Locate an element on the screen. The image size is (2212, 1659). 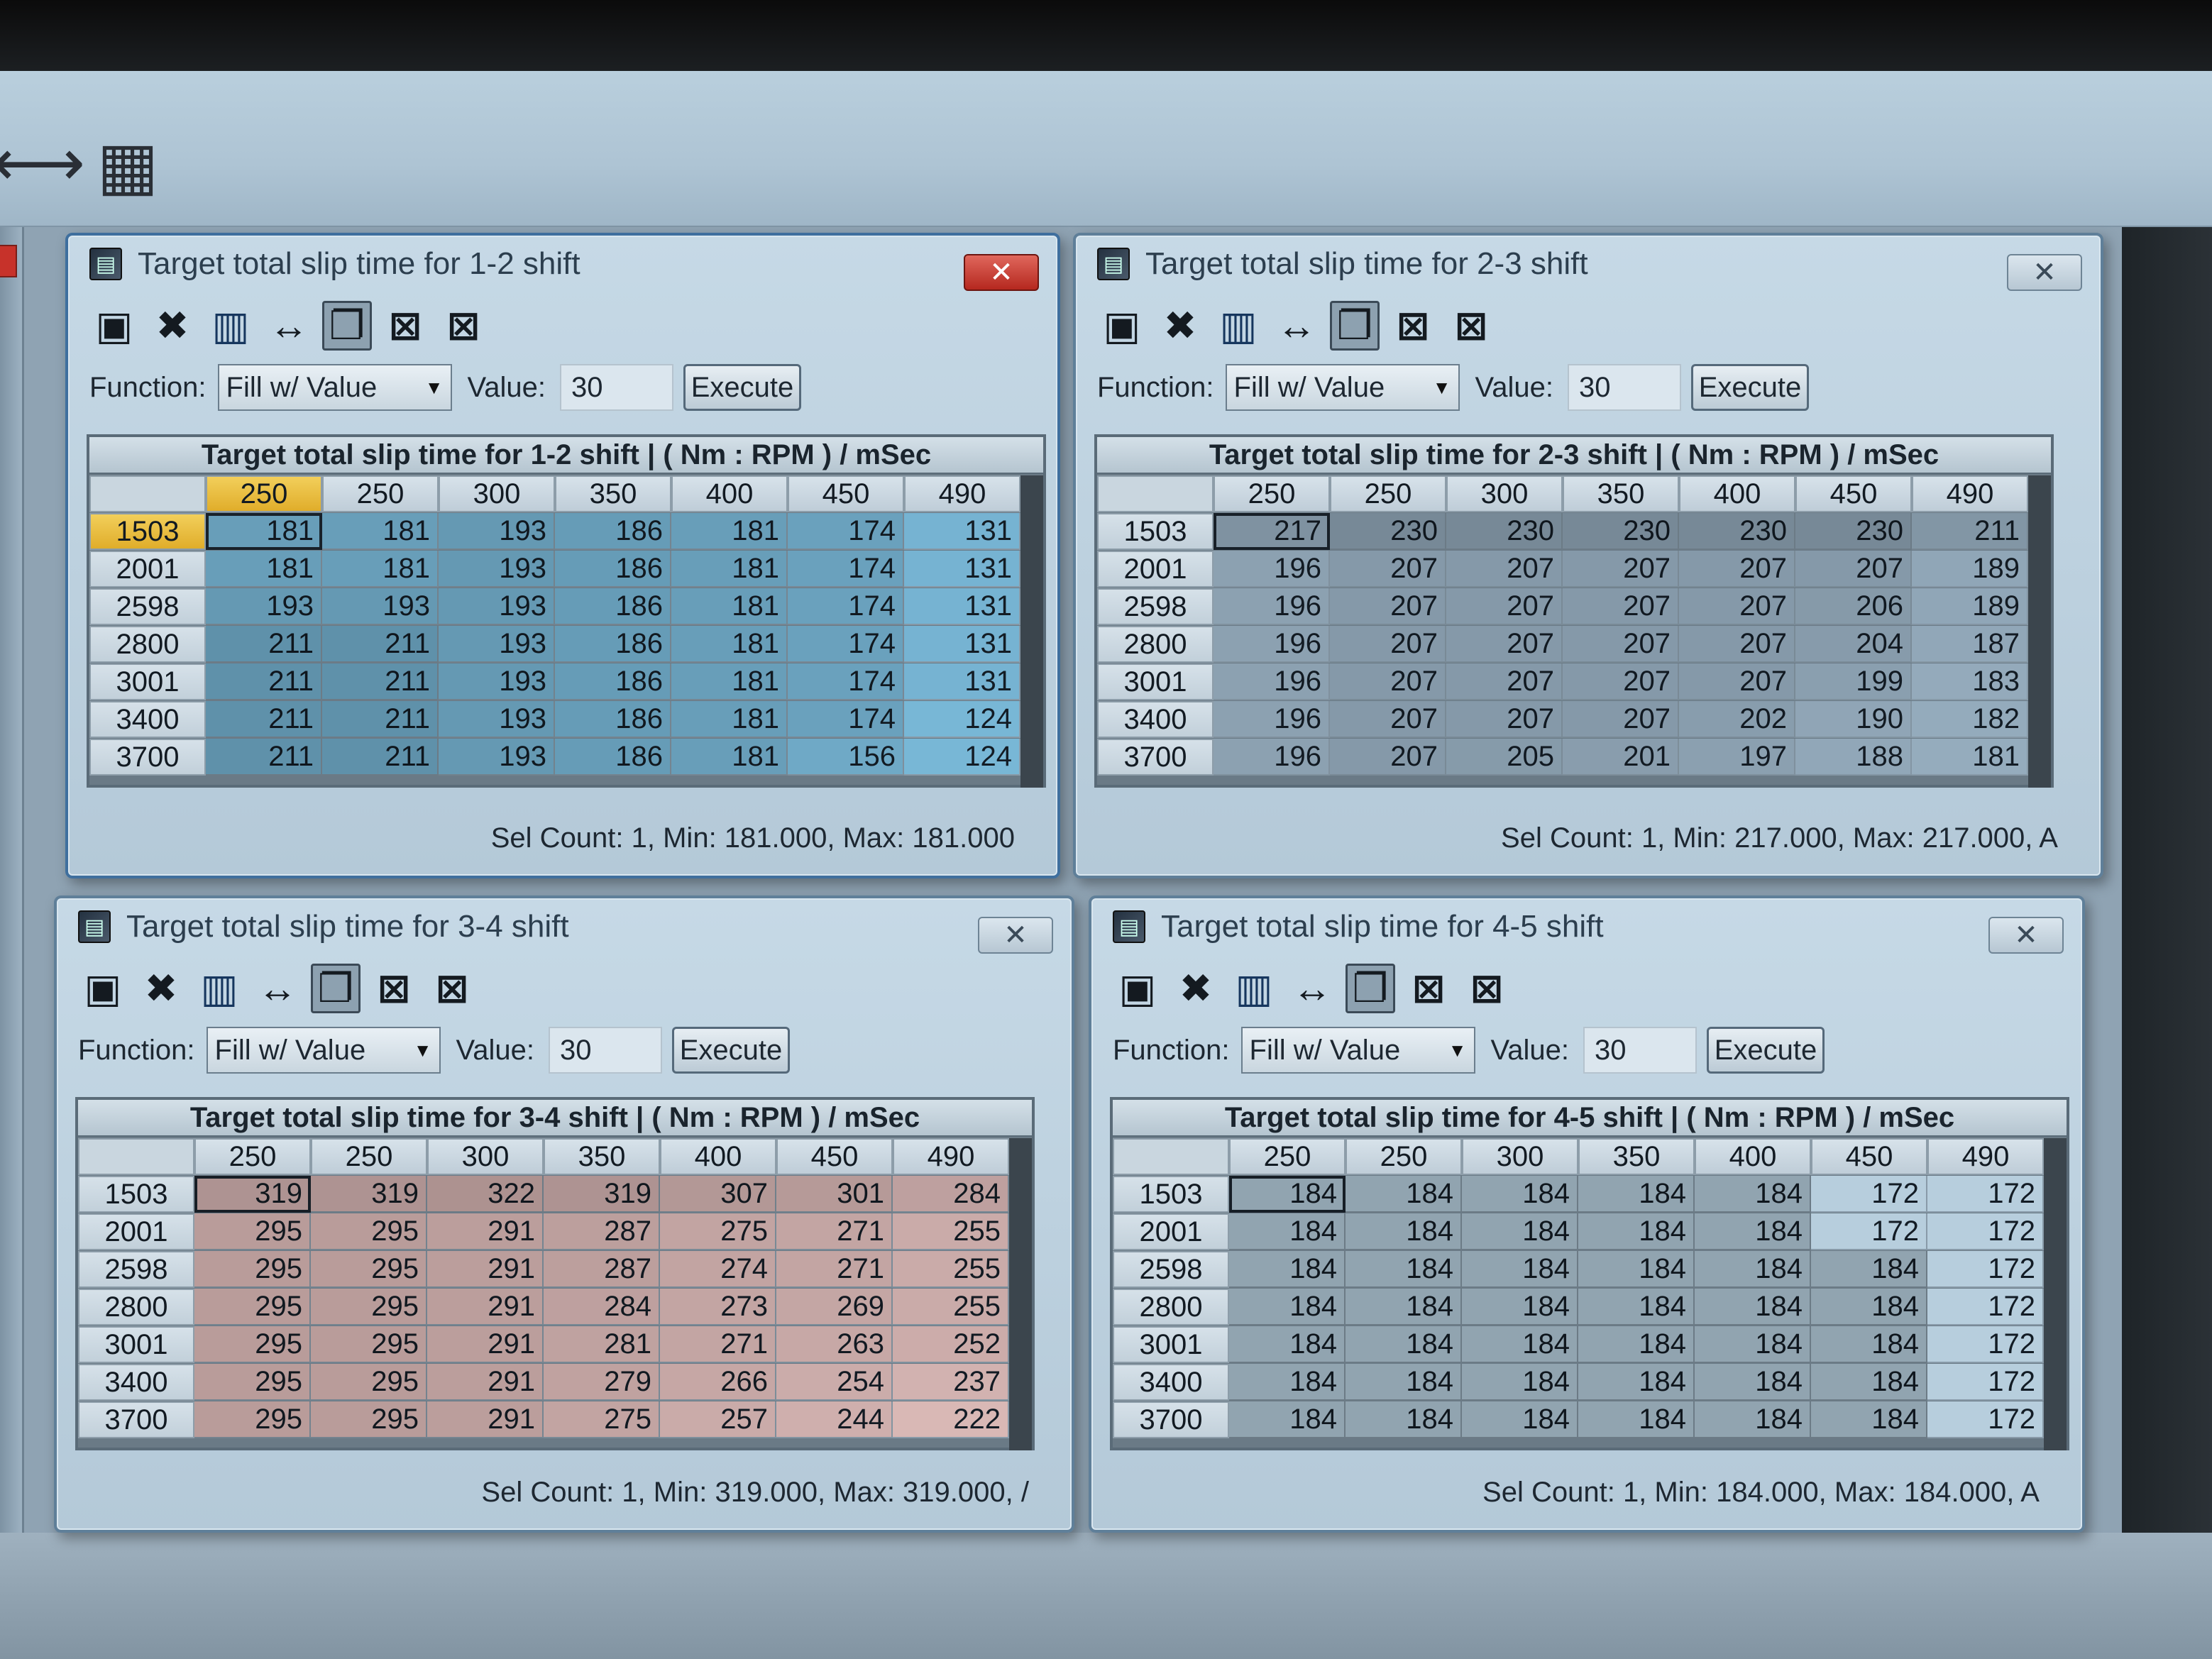
table-cell: 281 is located at coordinates (602, 1344).